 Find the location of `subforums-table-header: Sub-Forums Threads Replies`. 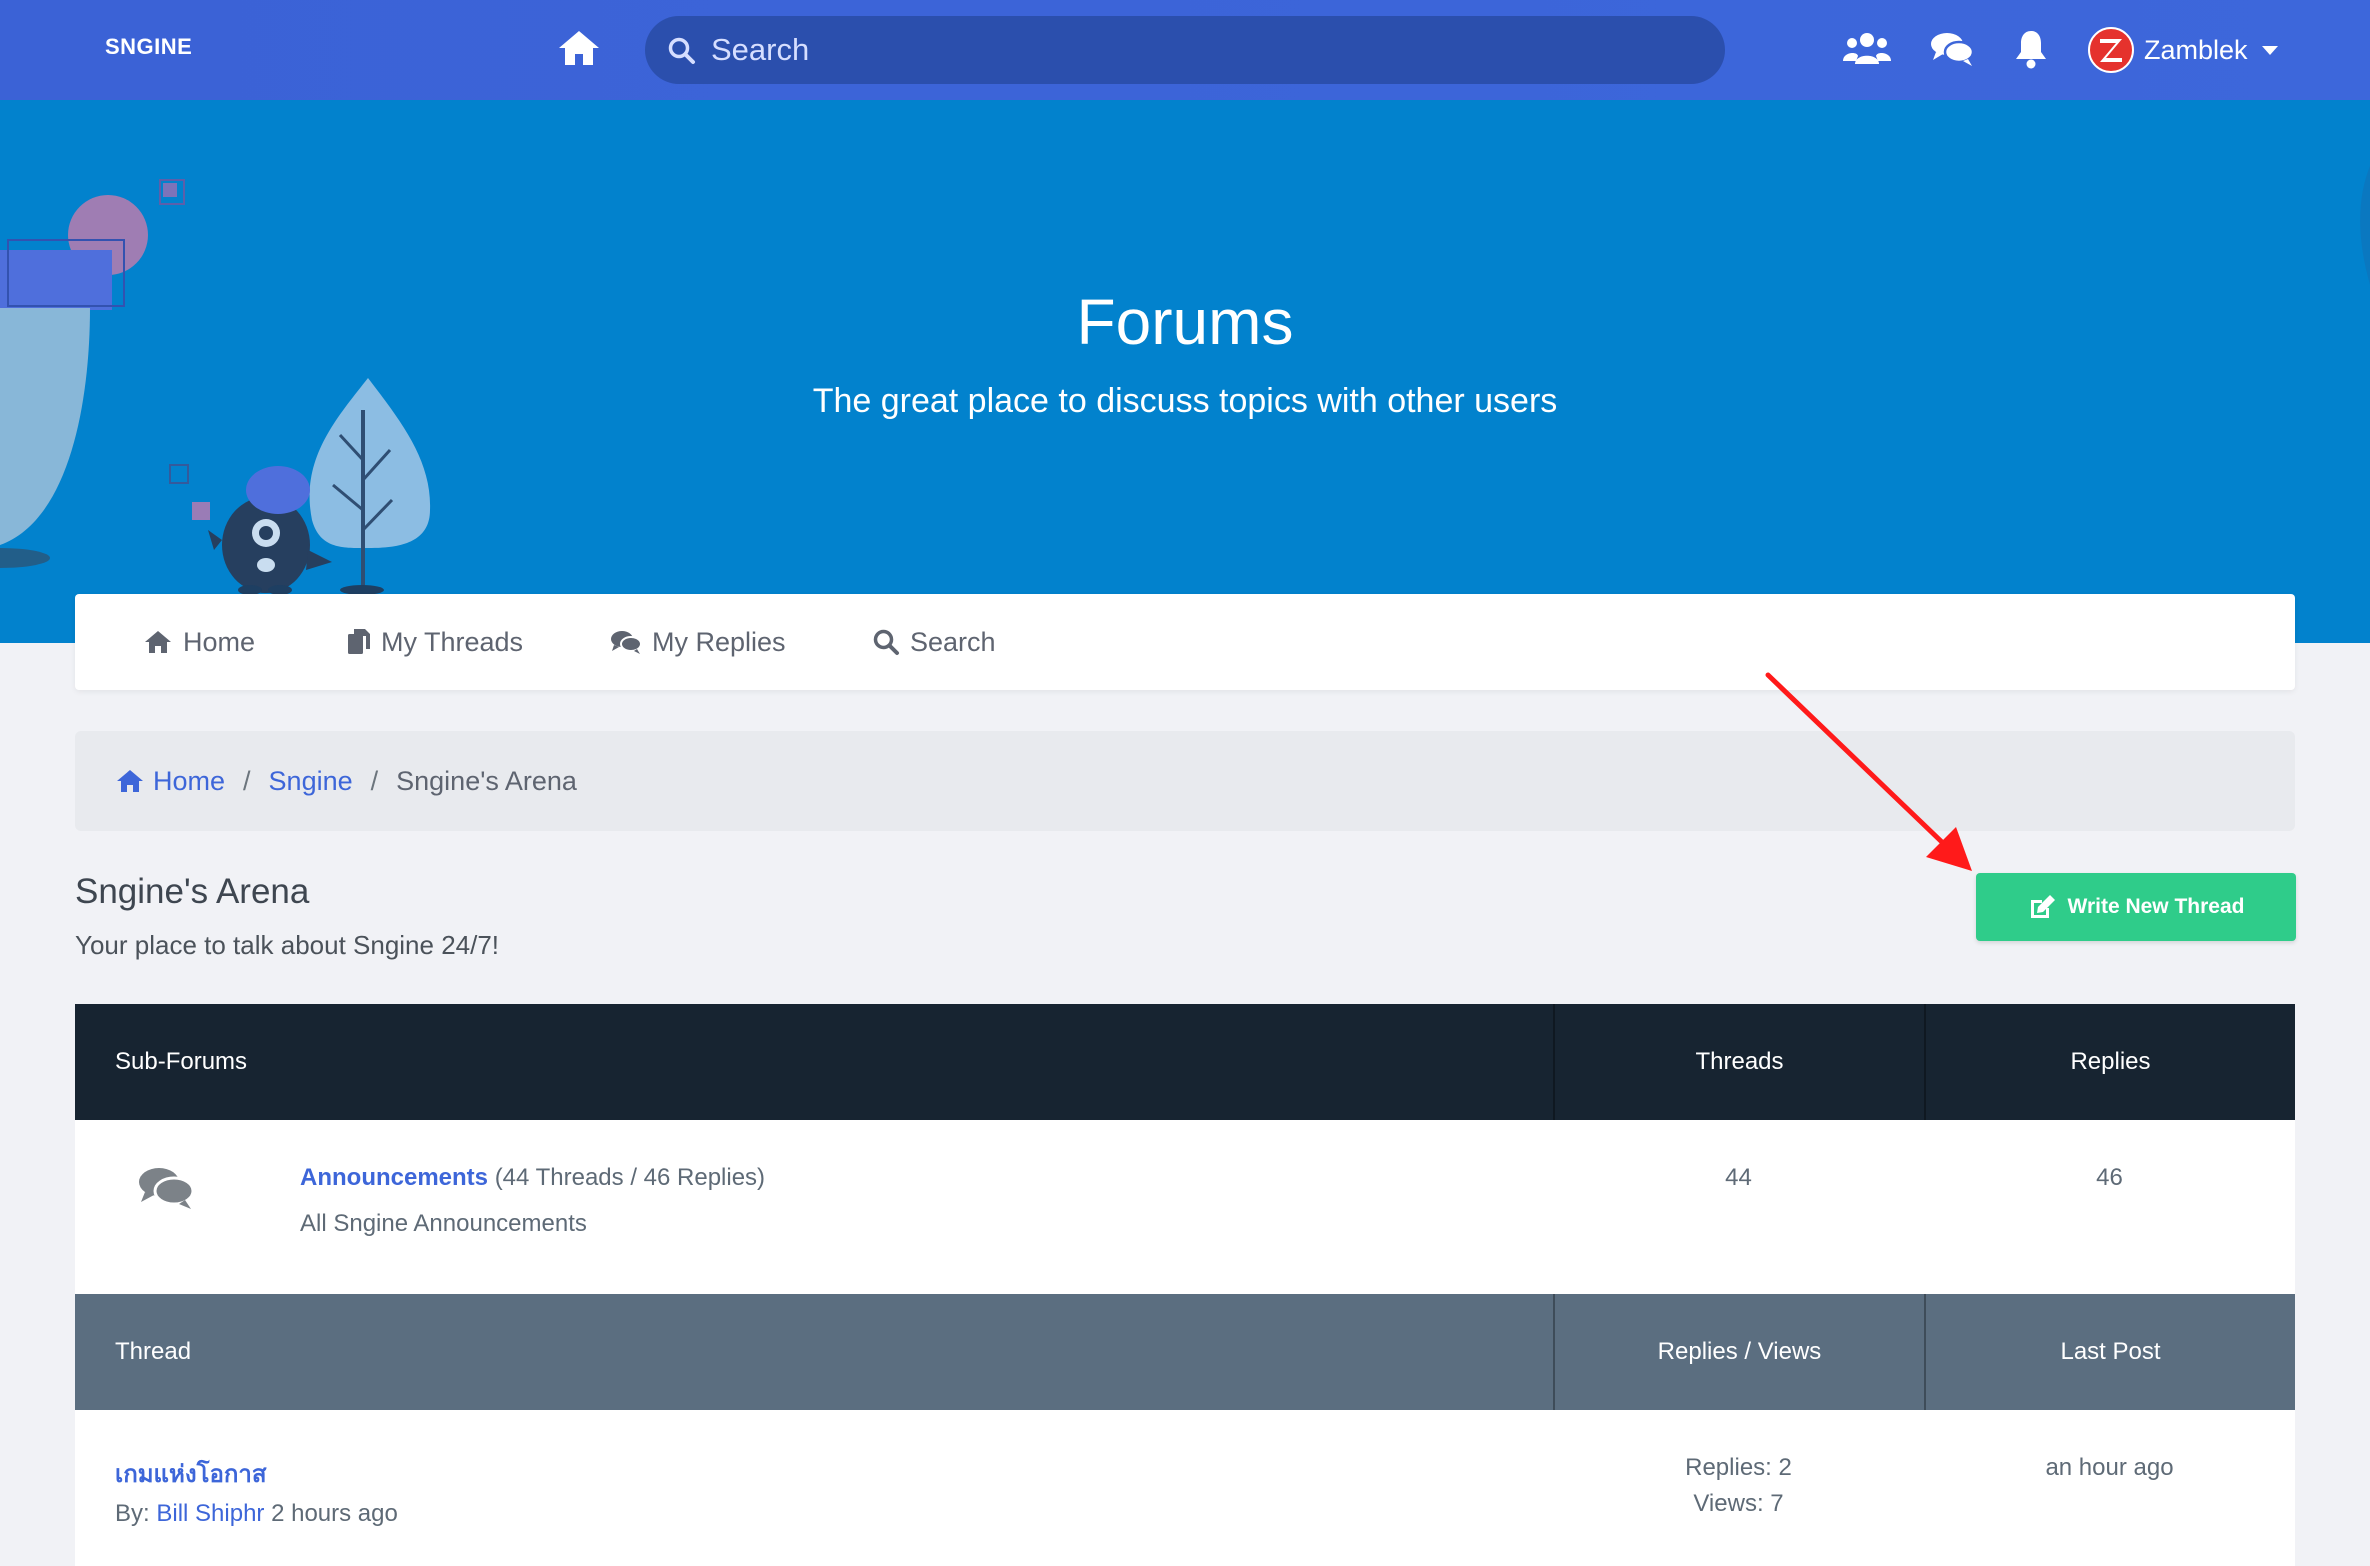

subforums-table-header: Sub-Forums Threads Replies is located at coordinates (1185, 1062).